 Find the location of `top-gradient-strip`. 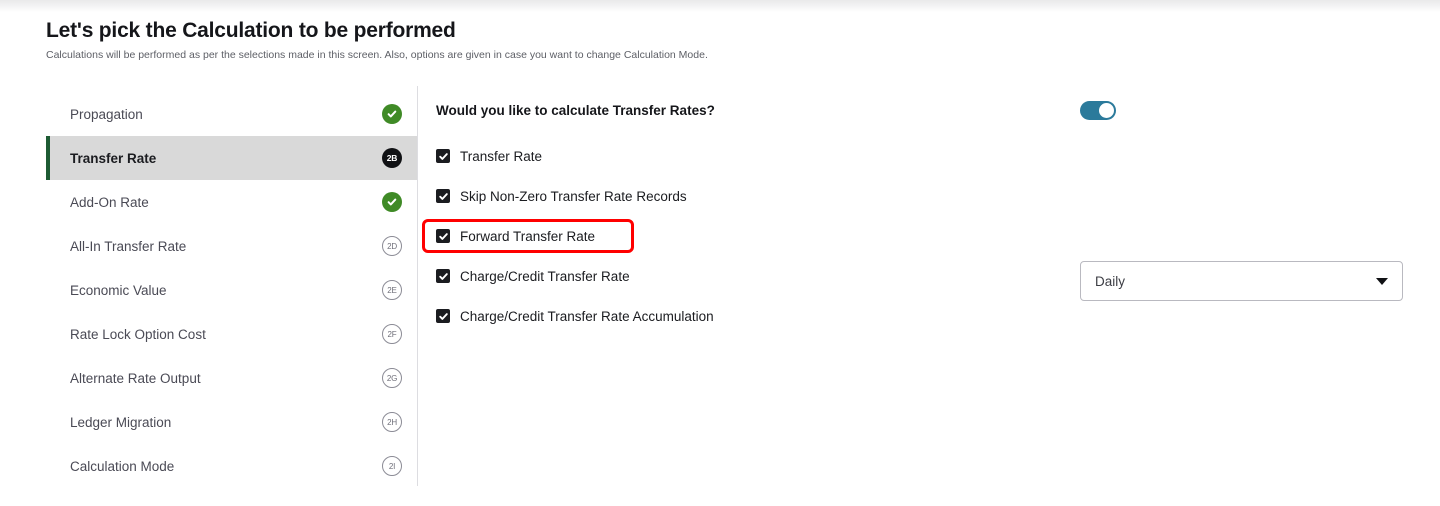

top-gradient-strip is located at coordinates (720, 6).